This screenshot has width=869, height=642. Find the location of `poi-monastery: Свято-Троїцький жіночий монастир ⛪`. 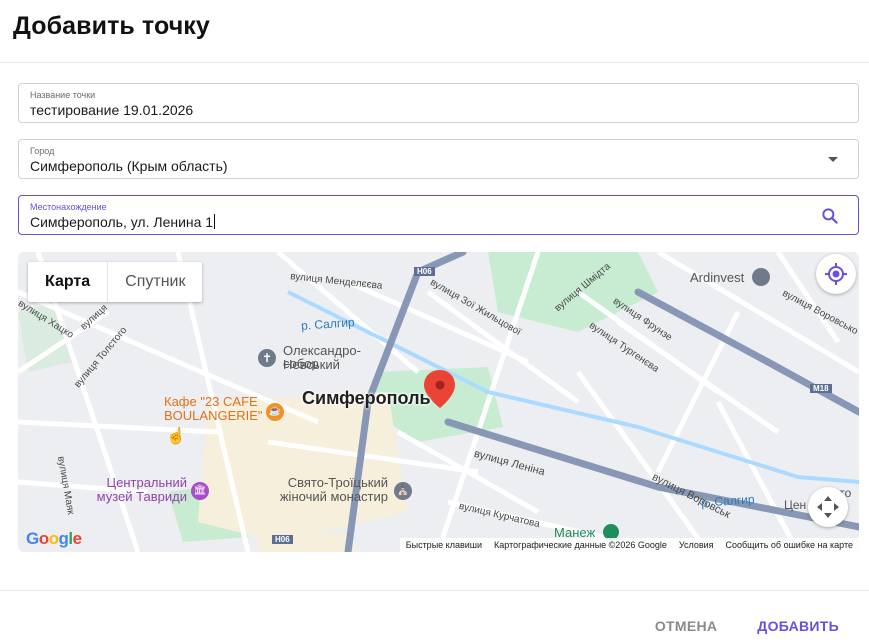

poi-monastery: Свято-Троїцький жіночий монастир ⛪ is located at coordinates (339, 489).